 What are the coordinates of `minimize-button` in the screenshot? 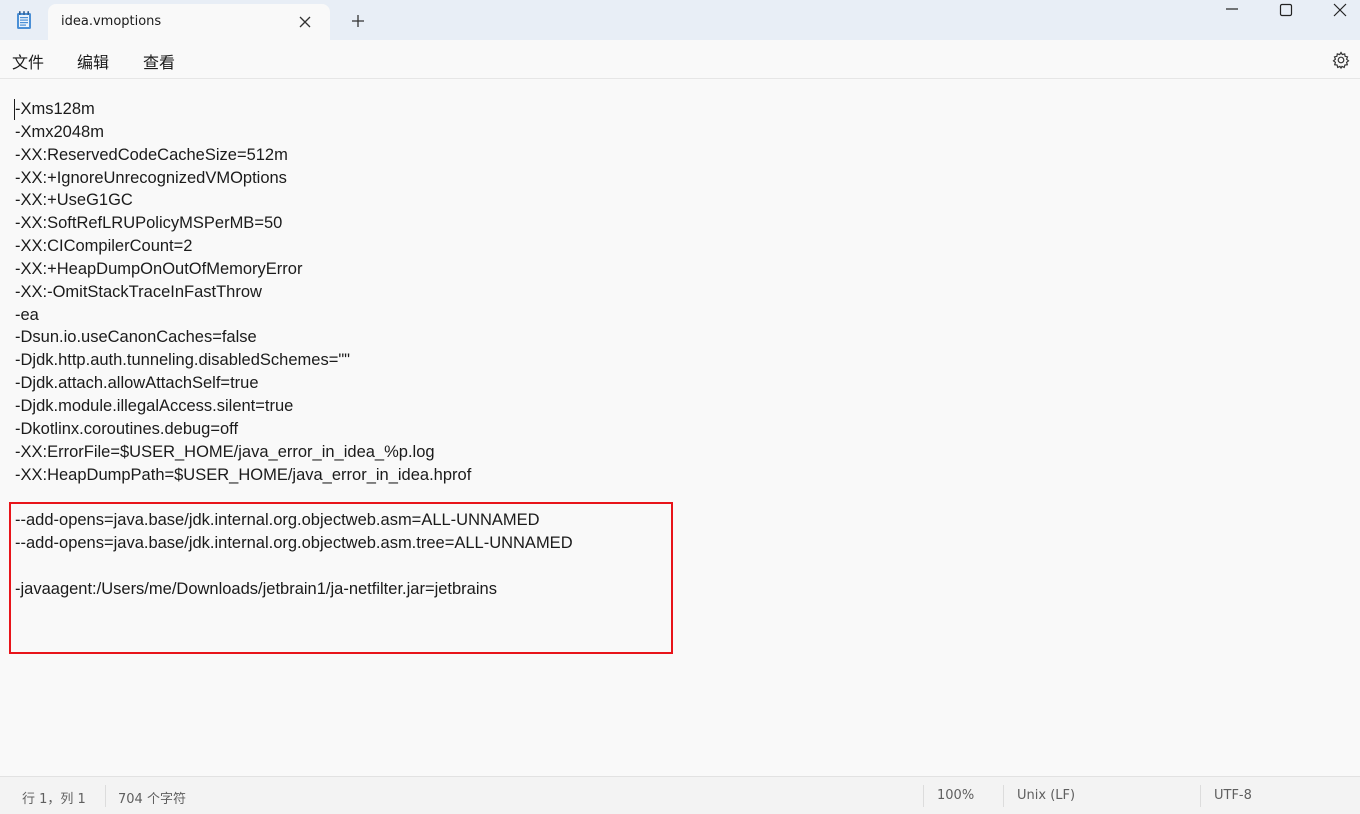 It's located at (1232, 16).